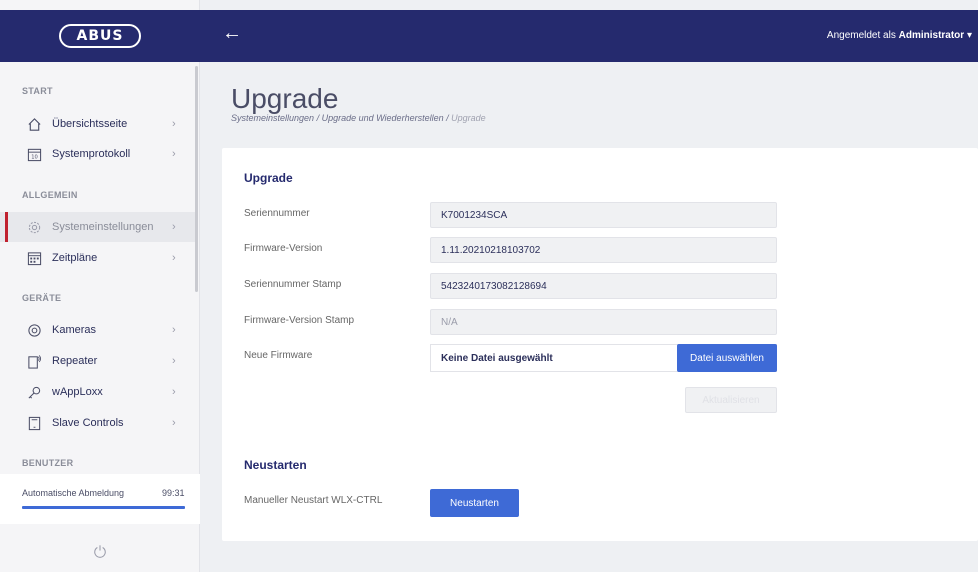  Describe the element at coordinates (468, 118) in the screenshot. I see `breadcrumb-current: Upgrade` at that location.